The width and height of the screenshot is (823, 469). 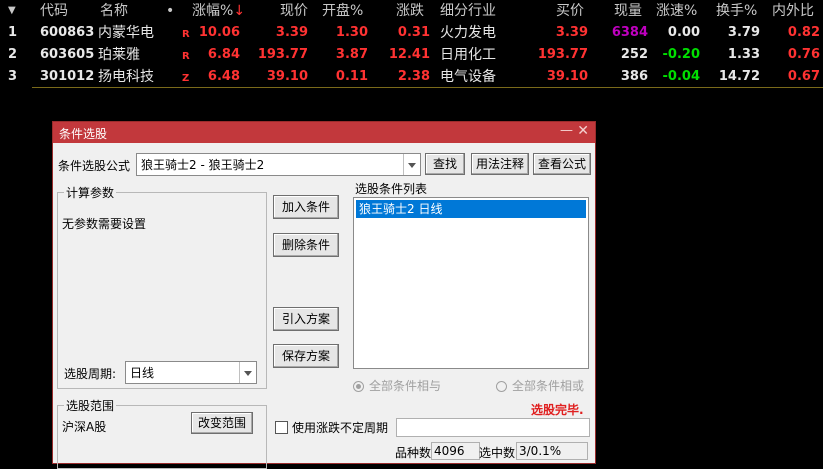 What do you see at coordinates (278, 164) in the screenshot?
I see `formula-select: 狼王骑士2 - 狼王骑士2` at bounding box center [278, 164].